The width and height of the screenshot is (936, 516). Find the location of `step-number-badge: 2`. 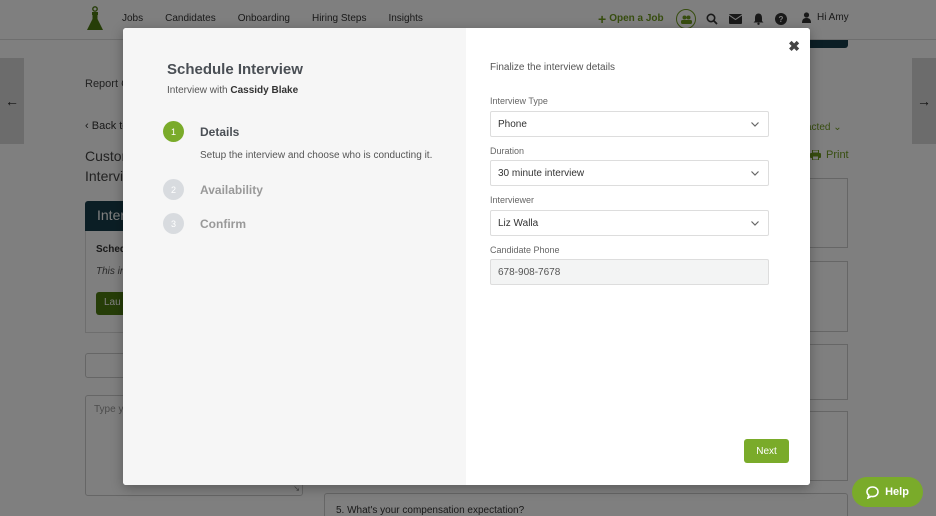

step-number-badge: 2 is located at coordinates (173, 189).